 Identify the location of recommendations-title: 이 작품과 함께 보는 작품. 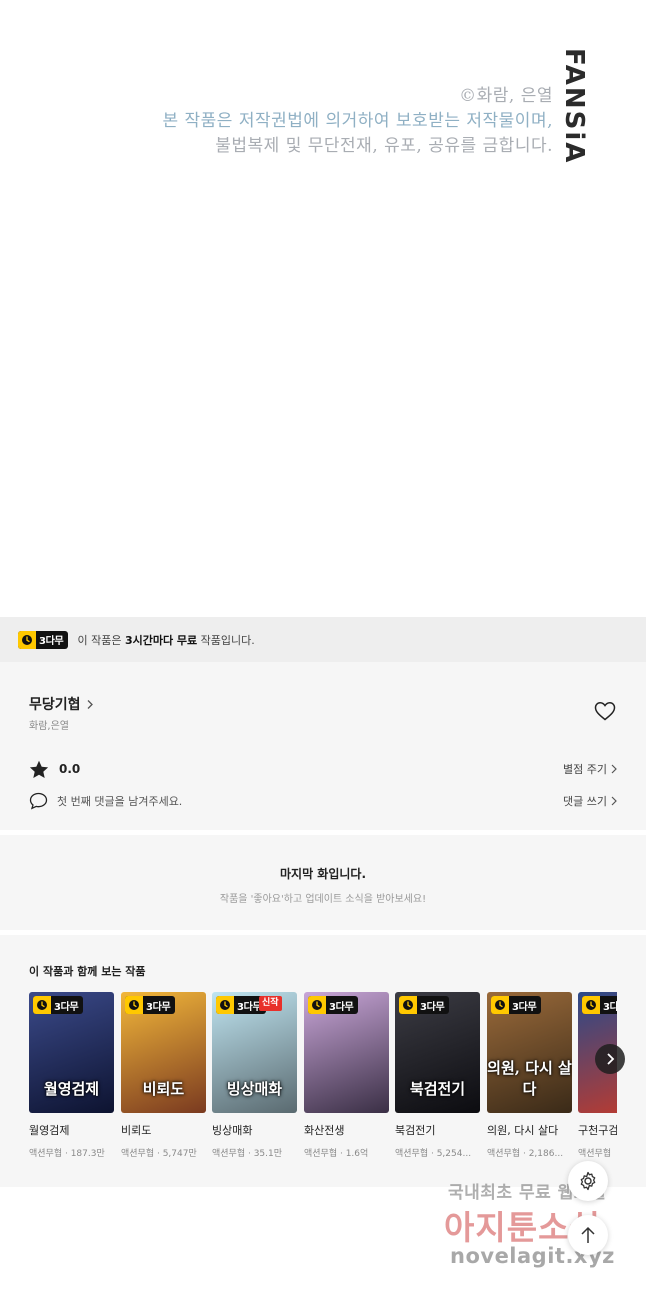
(87, 971).